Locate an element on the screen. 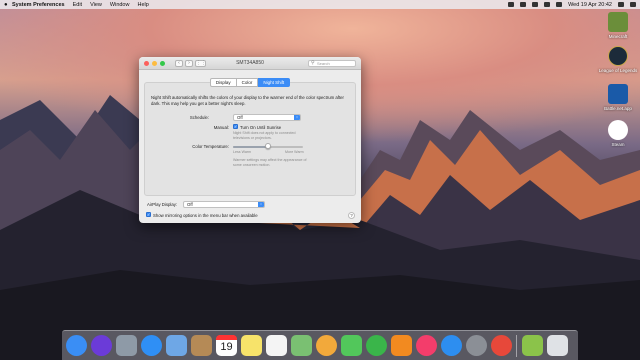  trash-icon is located at coordinates (557, 345).